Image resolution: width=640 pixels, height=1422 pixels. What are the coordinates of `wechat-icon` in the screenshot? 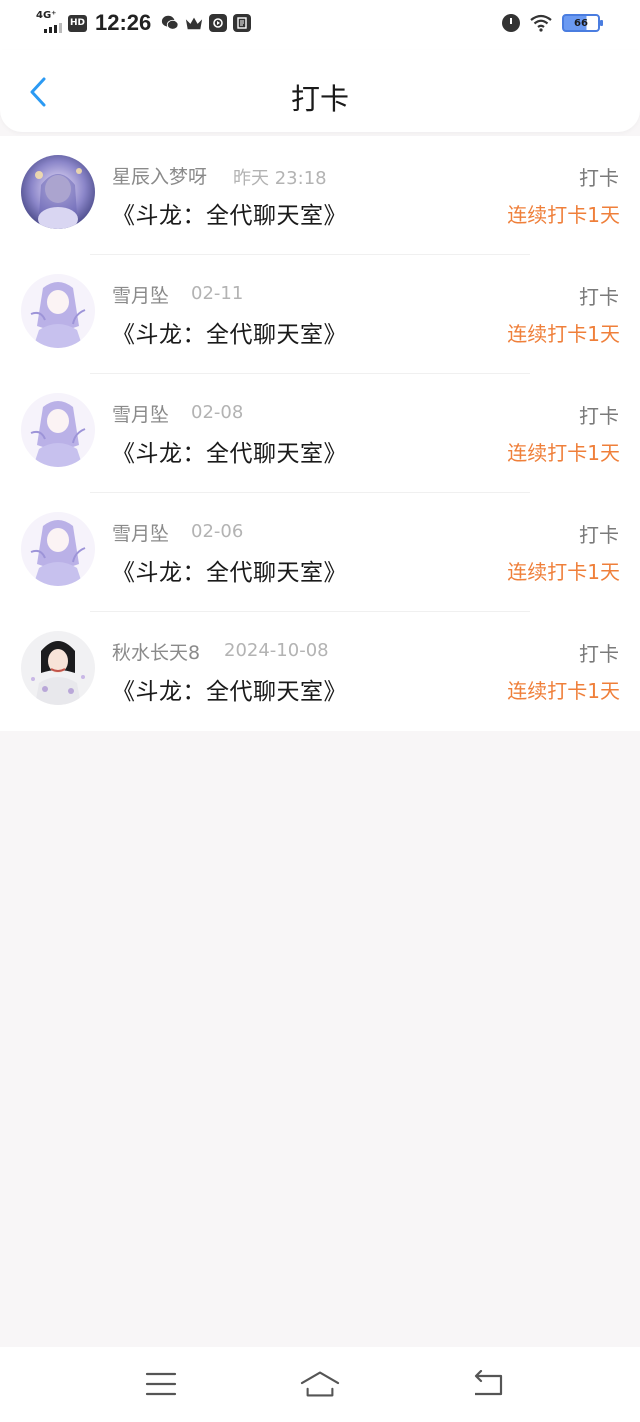 It's located at (170, 23).